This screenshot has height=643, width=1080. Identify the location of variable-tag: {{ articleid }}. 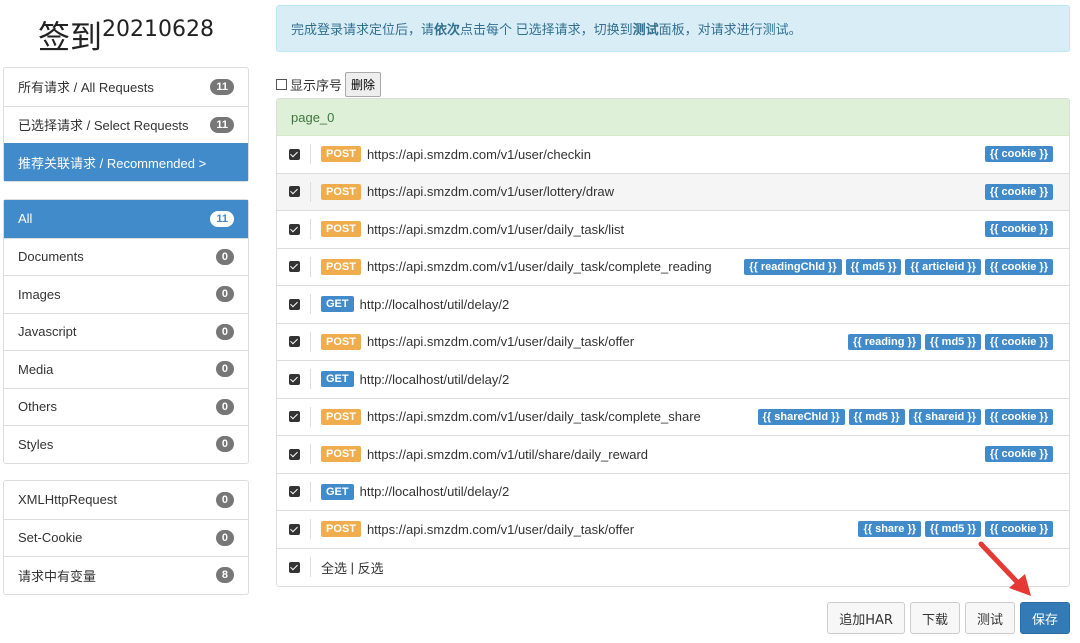
(943, 266).